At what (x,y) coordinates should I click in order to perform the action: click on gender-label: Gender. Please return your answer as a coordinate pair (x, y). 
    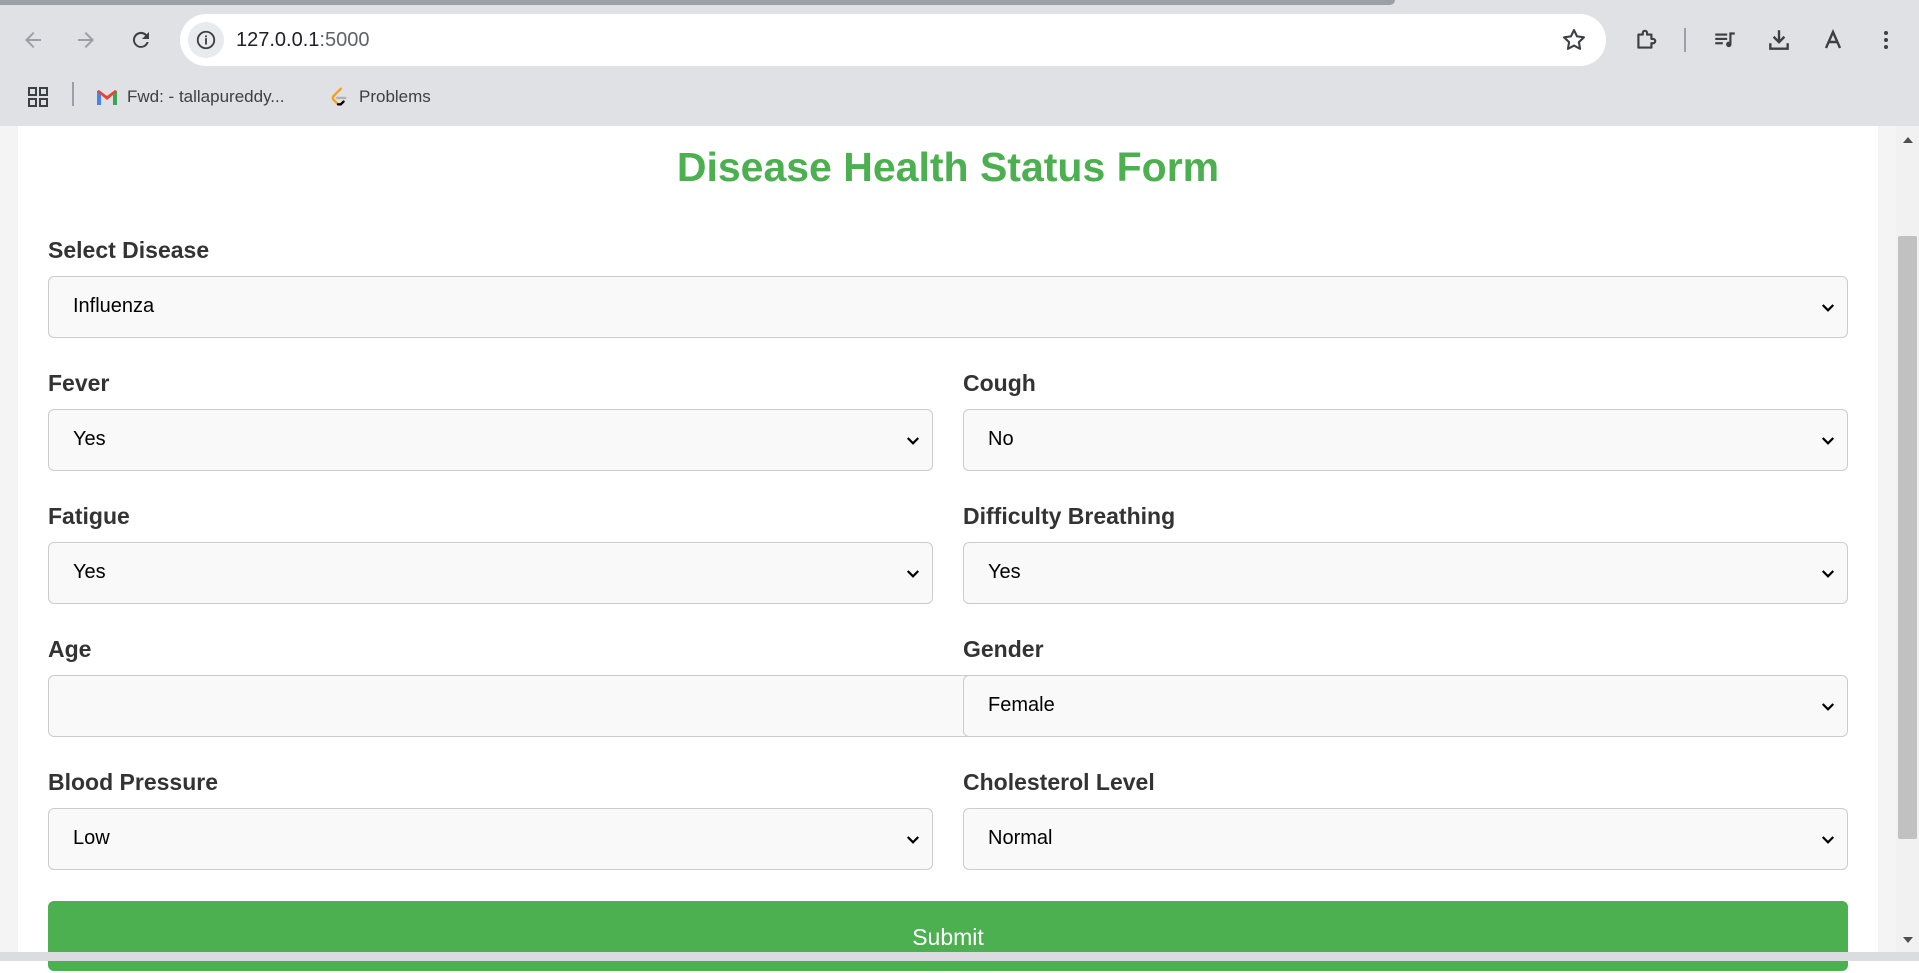
    Looking at the image, I should click on (1003, 649).